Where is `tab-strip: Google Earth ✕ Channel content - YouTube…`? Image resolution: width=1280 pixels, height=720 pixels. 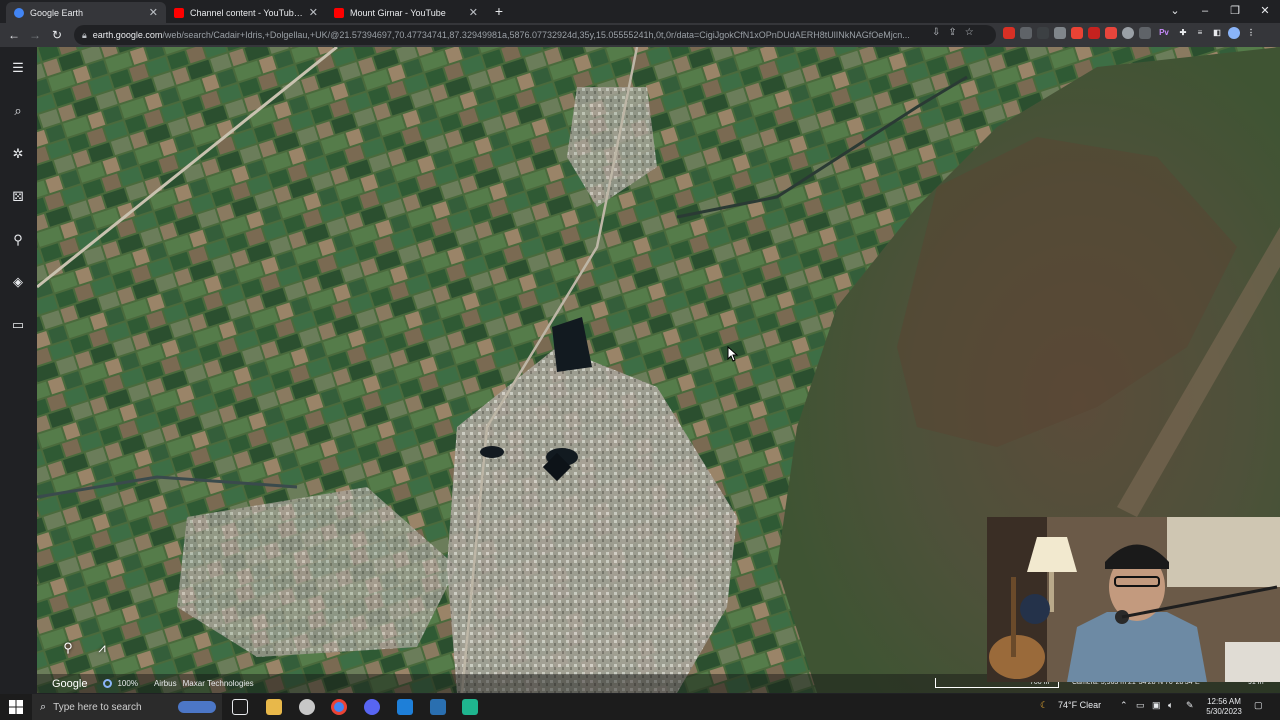 tab-strip: Google Earth ✕ Channel content - YouTube… is located at coordinates (640, 11).